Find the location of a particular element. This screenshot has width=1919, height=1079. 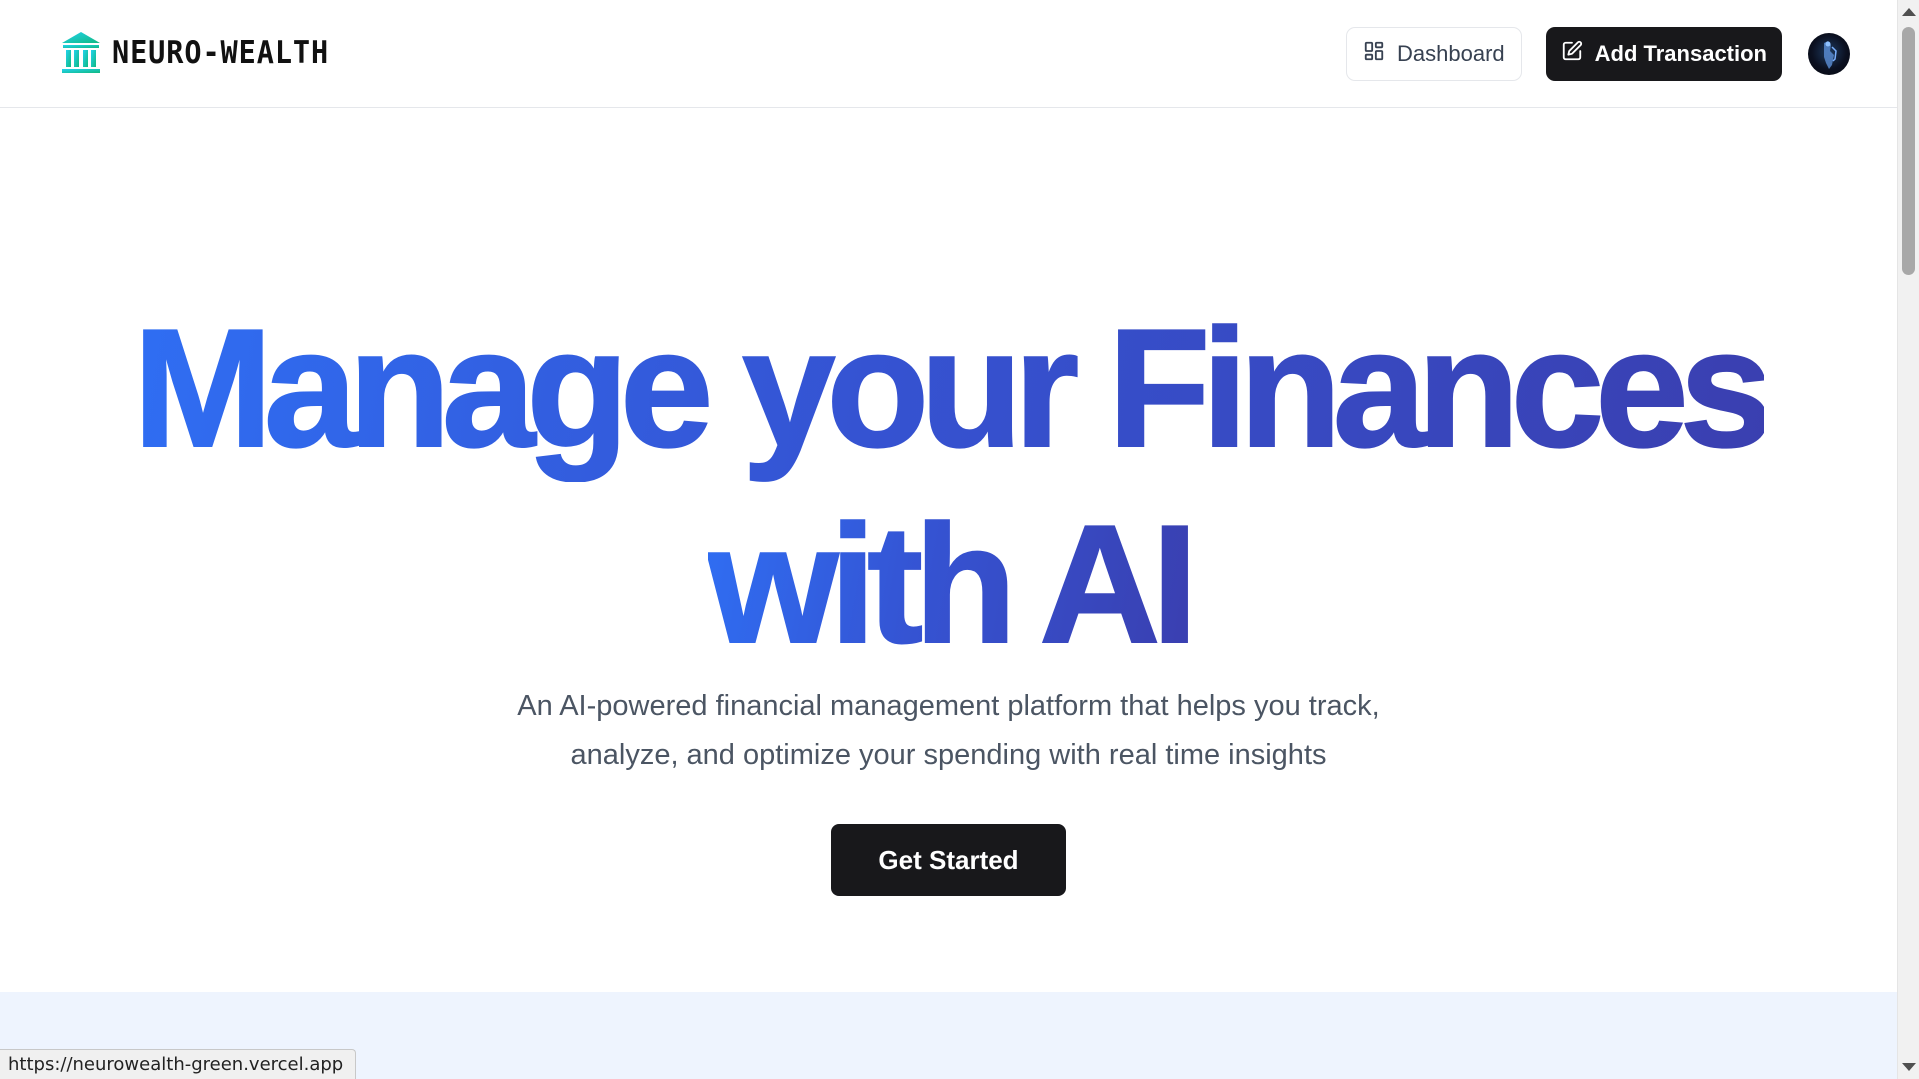

vertical-scrollbar is located at coordinates (1908, 539).